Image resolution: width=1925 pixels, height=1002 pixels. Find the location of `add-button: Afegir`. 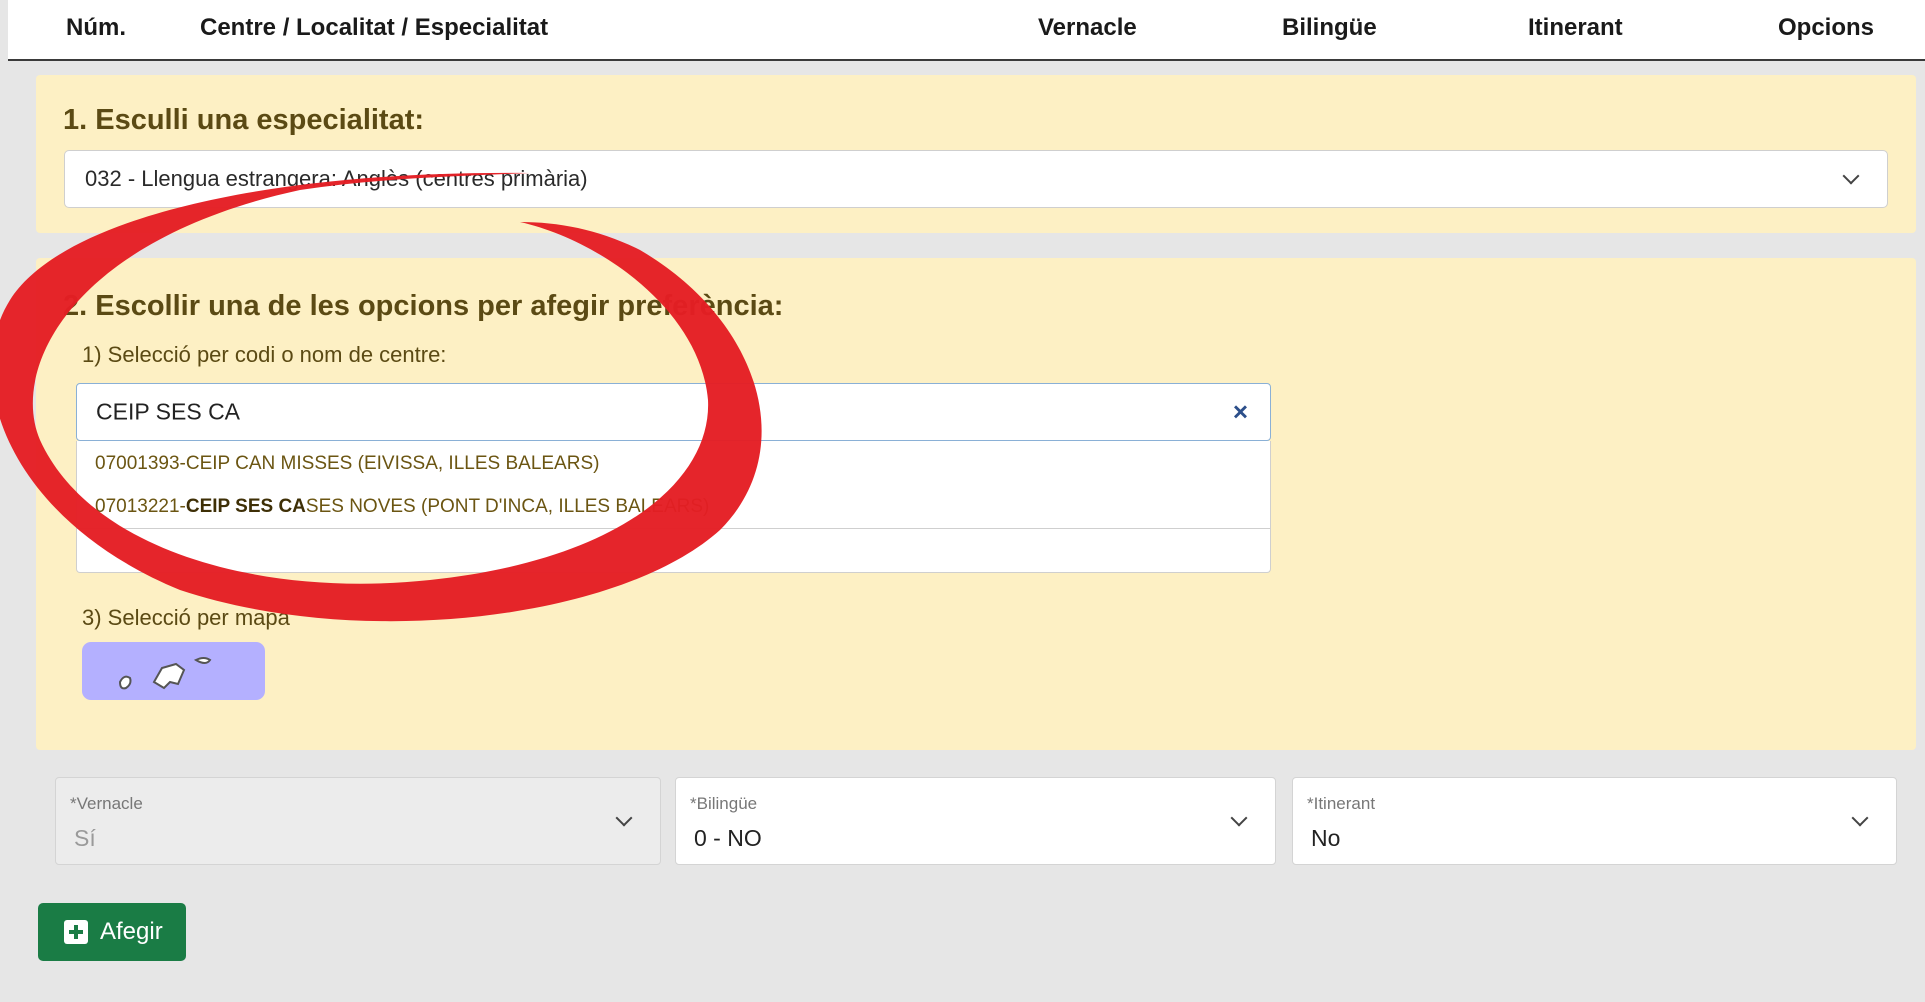

add-button: Afegir is located at coordinates (112, 932).